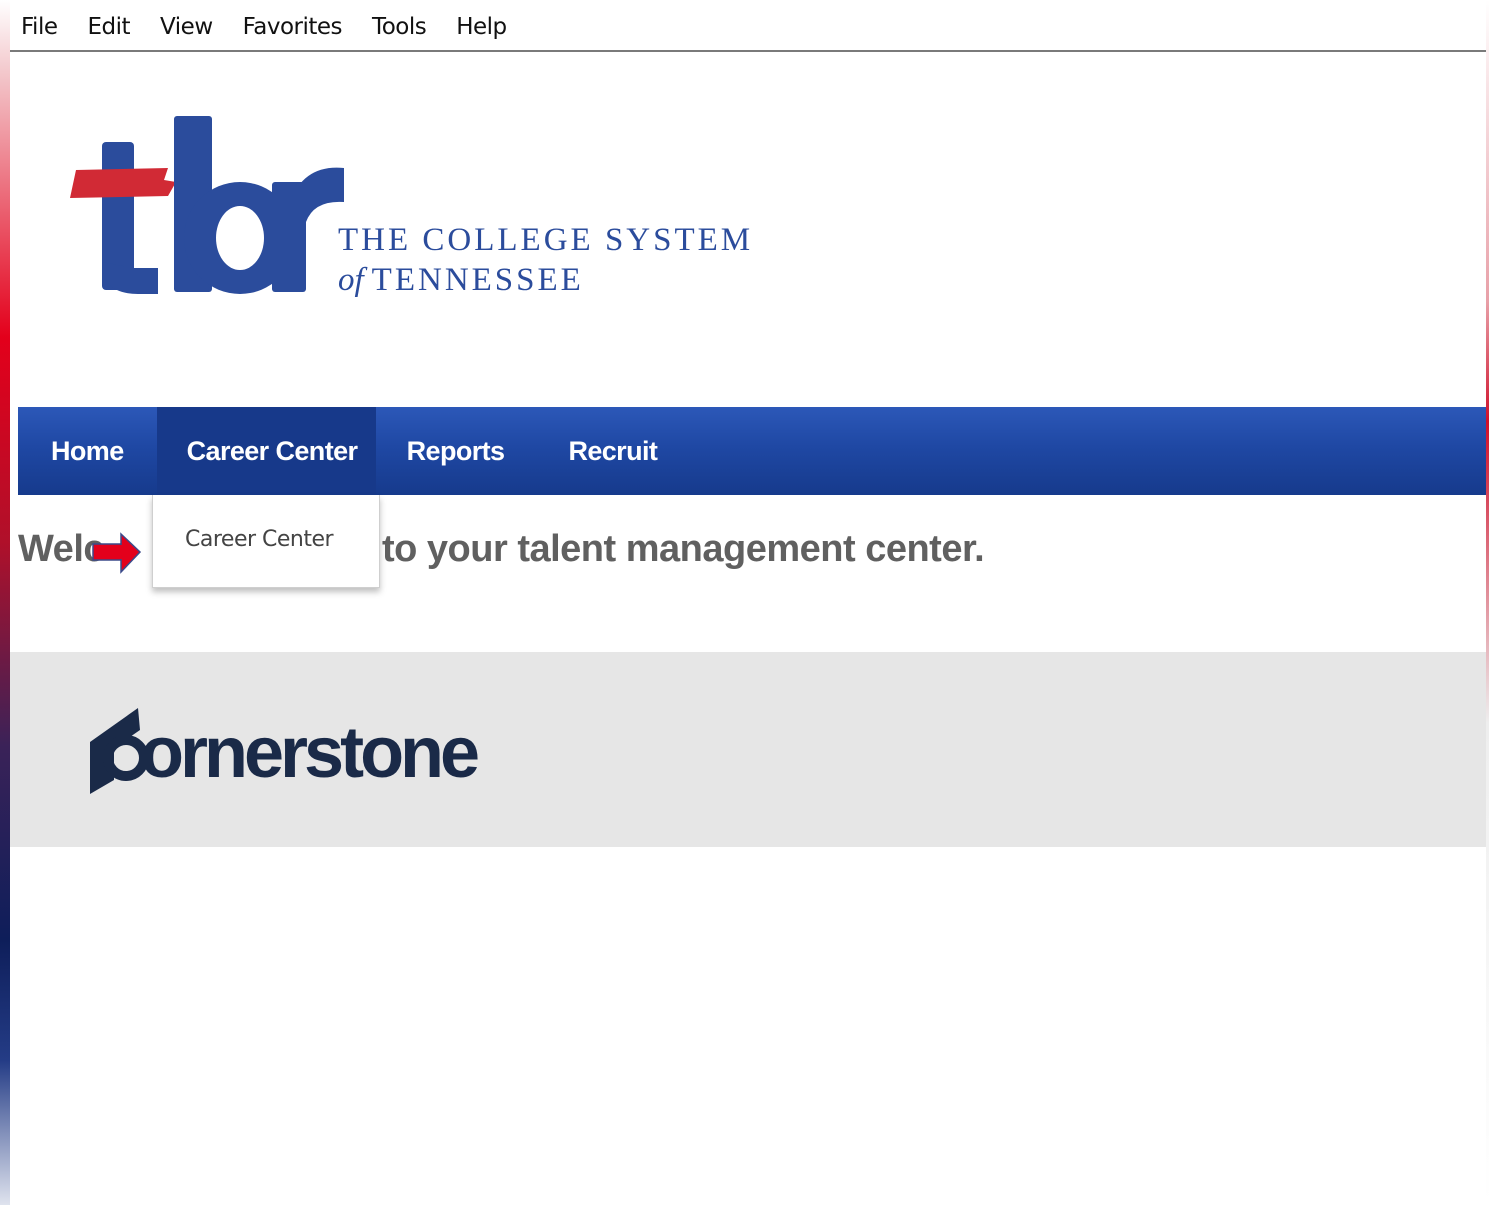 The image size is (1489, 1205). I want to click on menu-bar: File Edit View Favorites Tools Help, so click(748, 28).